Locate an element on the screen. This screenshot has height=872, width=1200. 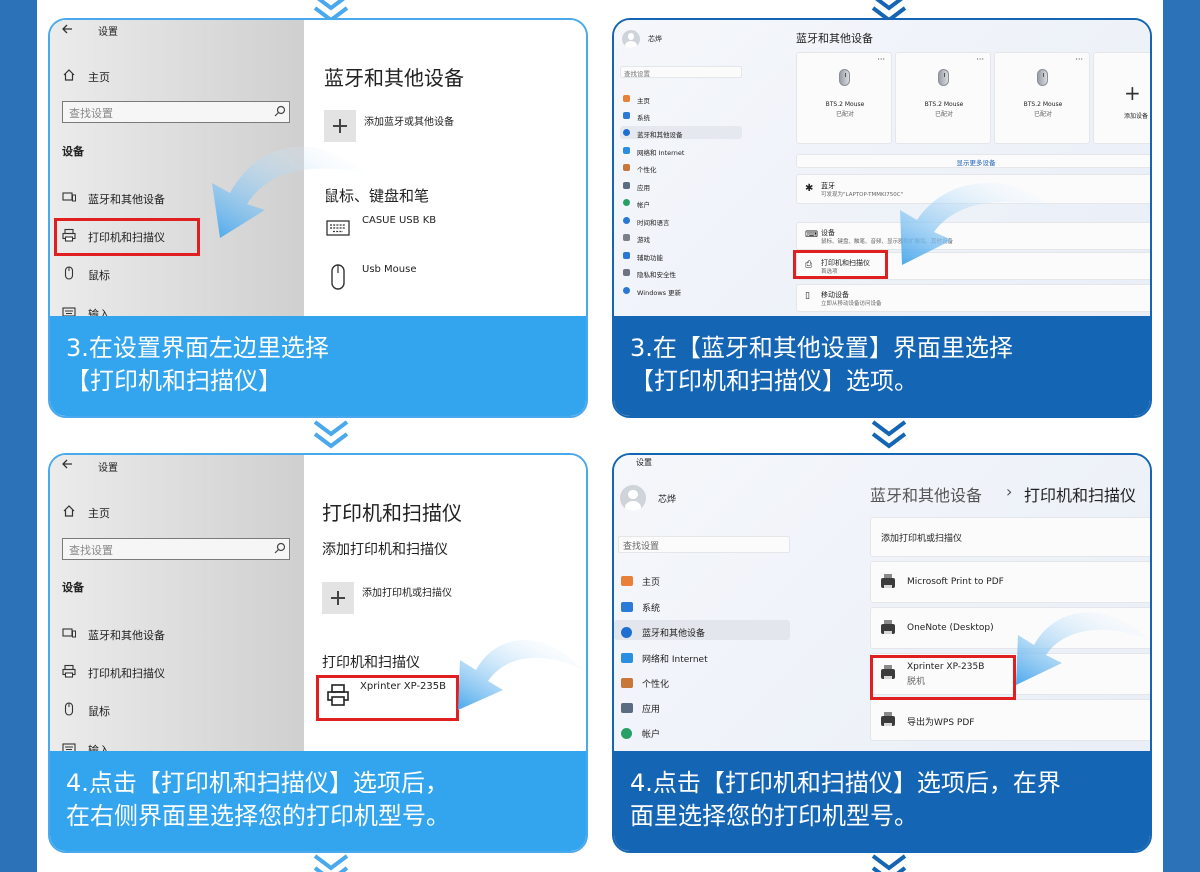
add-device-label: 添加设备 is located at coordinates (1136, 116).